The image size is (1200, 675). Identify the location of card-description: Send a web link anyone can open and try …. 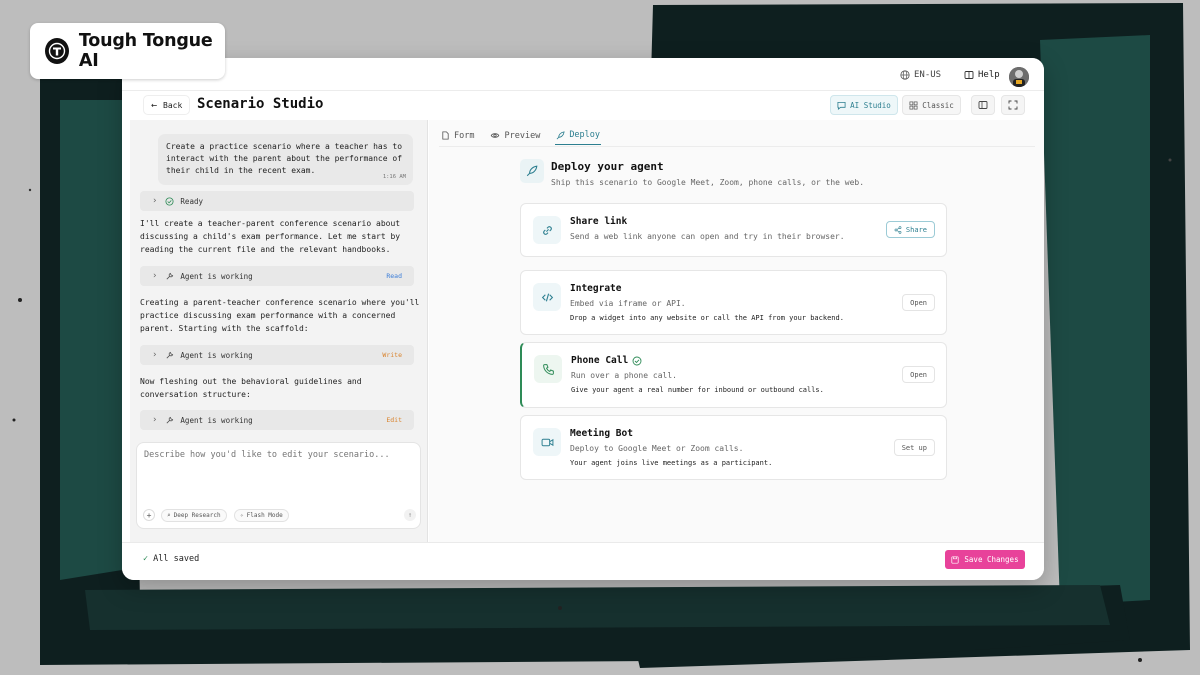
(707, 236).